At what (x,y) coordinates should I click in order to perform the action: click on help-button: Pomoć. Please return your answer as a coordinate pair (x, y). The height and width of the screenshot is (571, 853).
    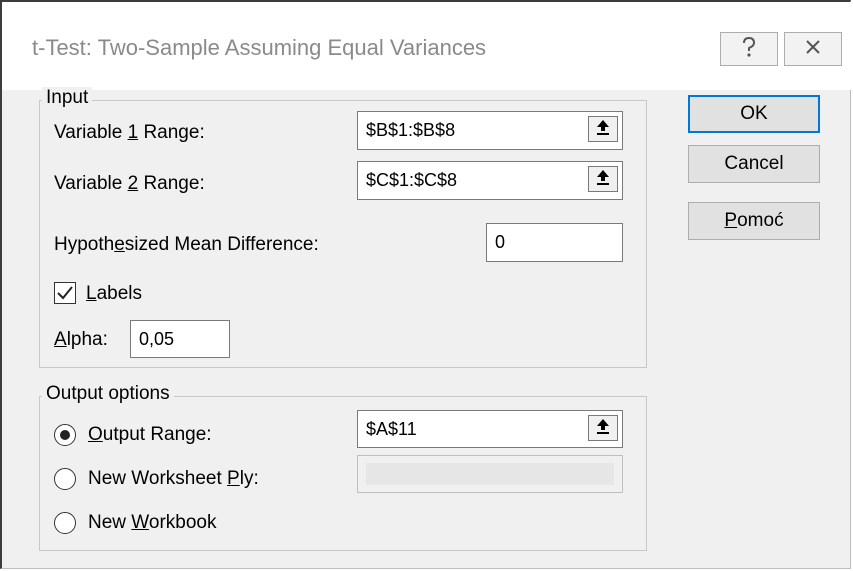
    Looking at the image, I should click on (754, 221).